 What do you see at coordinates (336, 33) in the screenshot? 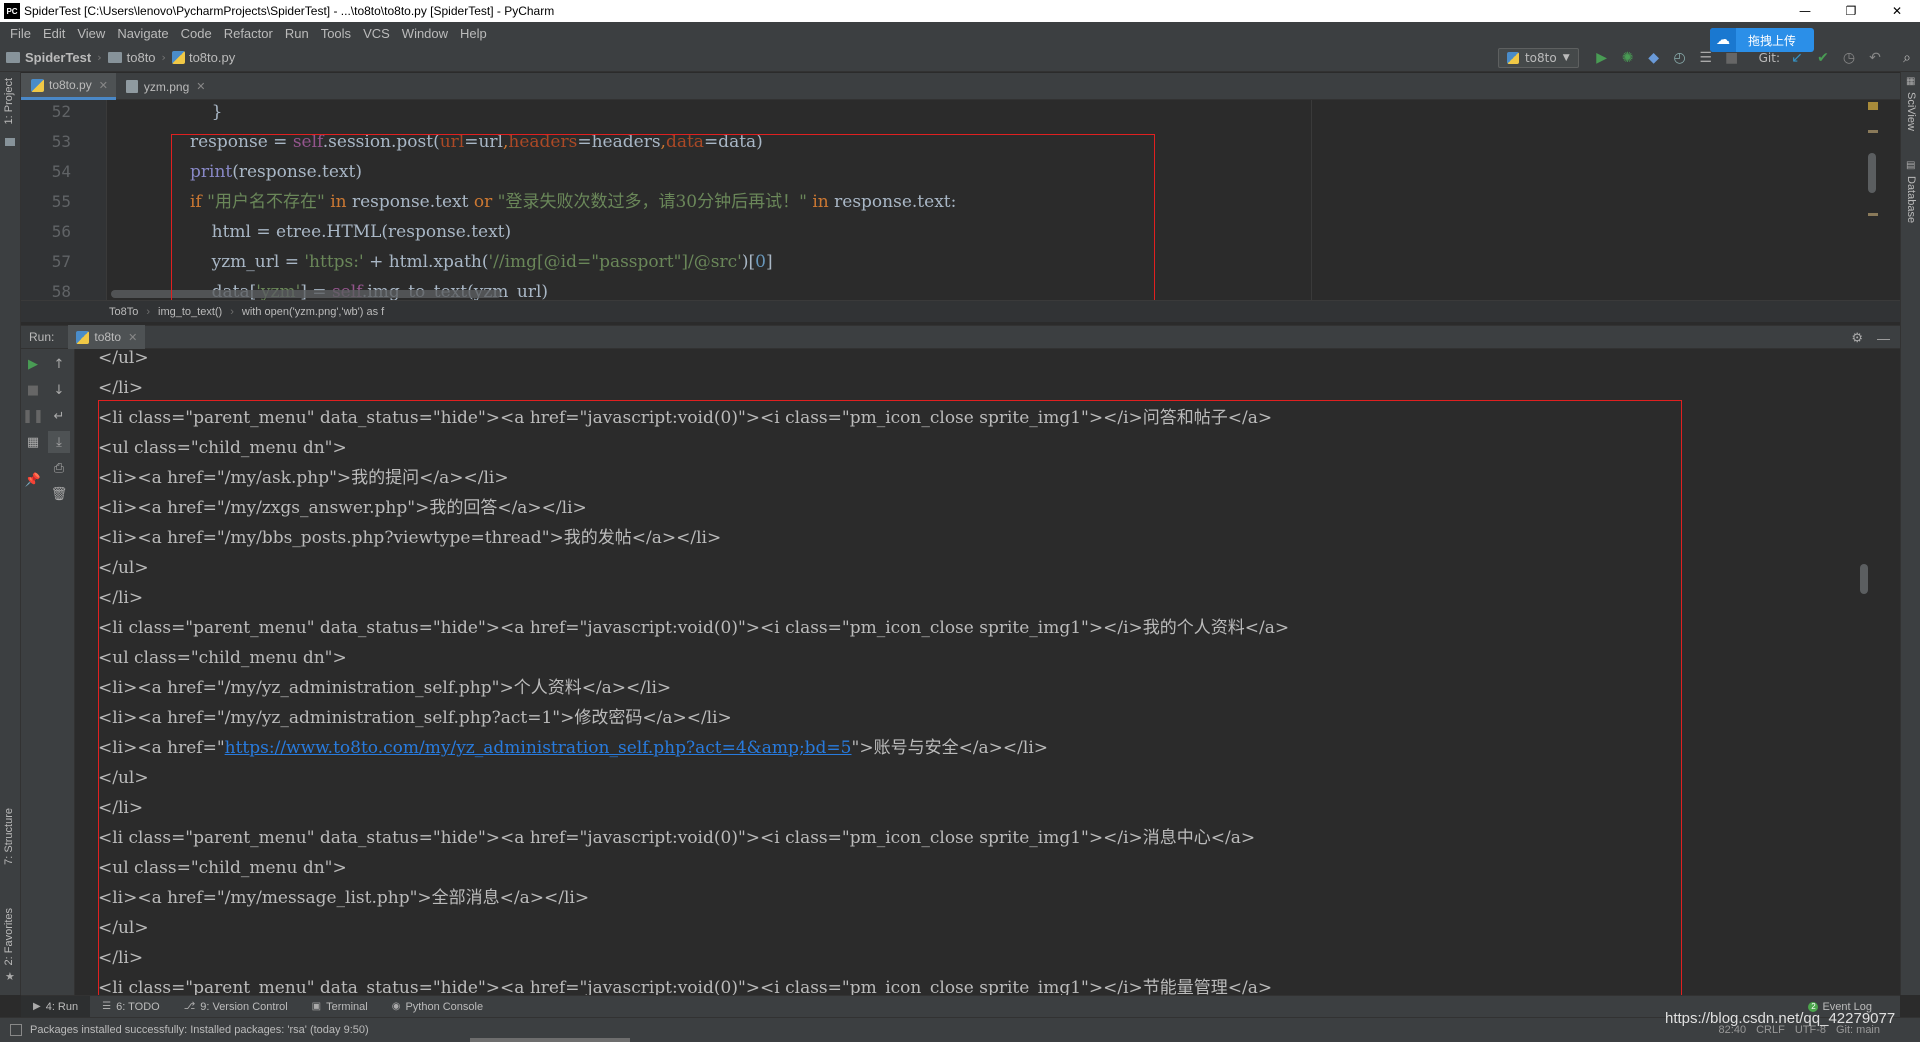
I see `menu-tools: Tools` at bounding box center [336, 33].